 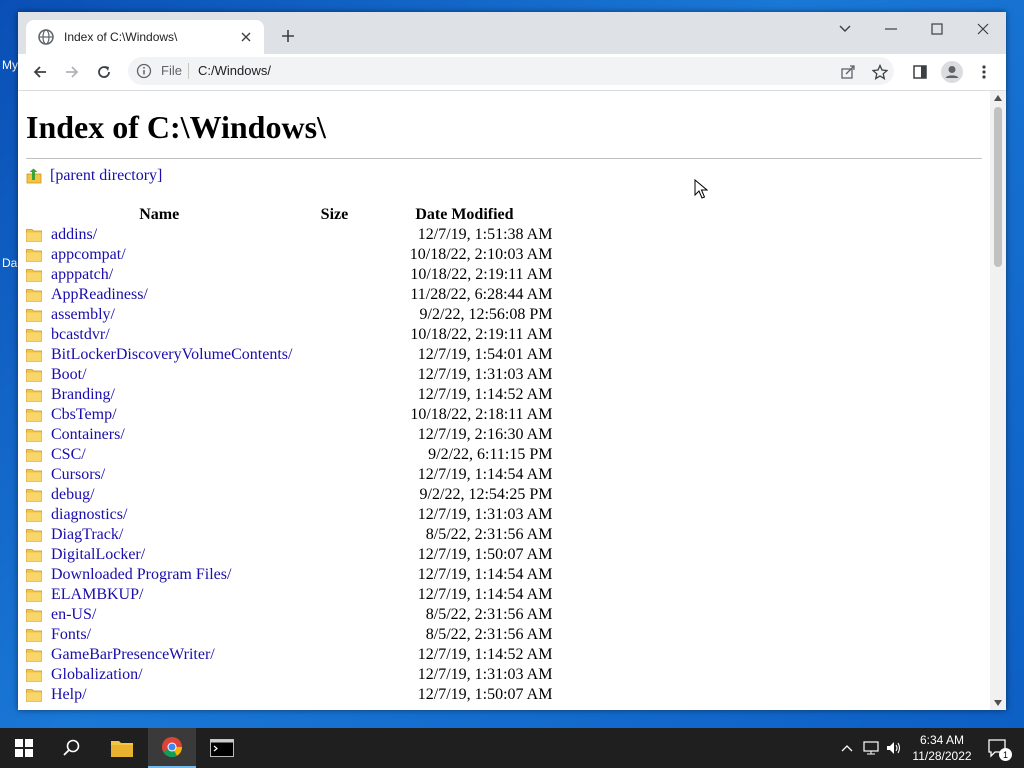 What do you see at coordinates (141, 575) in the screenshot?
I see `folder-link: Downloaded Program Files/` at bounding box center [141, 575].